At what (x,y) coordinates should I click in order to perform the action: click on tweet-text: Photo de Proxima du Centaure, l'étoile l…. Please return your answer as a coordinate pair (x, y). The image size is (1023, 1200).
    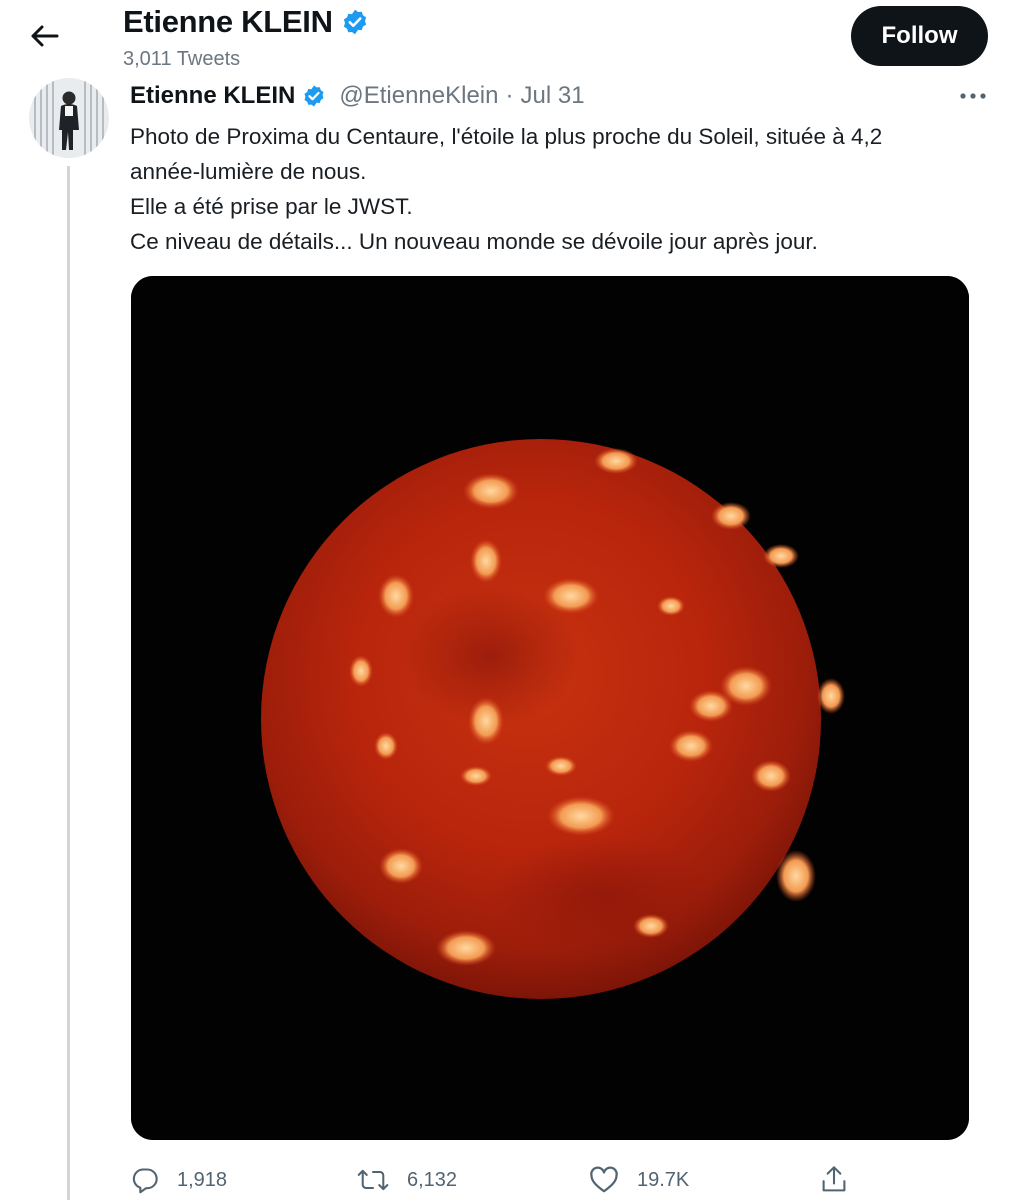
    Looking at the image, I should click on (560, 189).